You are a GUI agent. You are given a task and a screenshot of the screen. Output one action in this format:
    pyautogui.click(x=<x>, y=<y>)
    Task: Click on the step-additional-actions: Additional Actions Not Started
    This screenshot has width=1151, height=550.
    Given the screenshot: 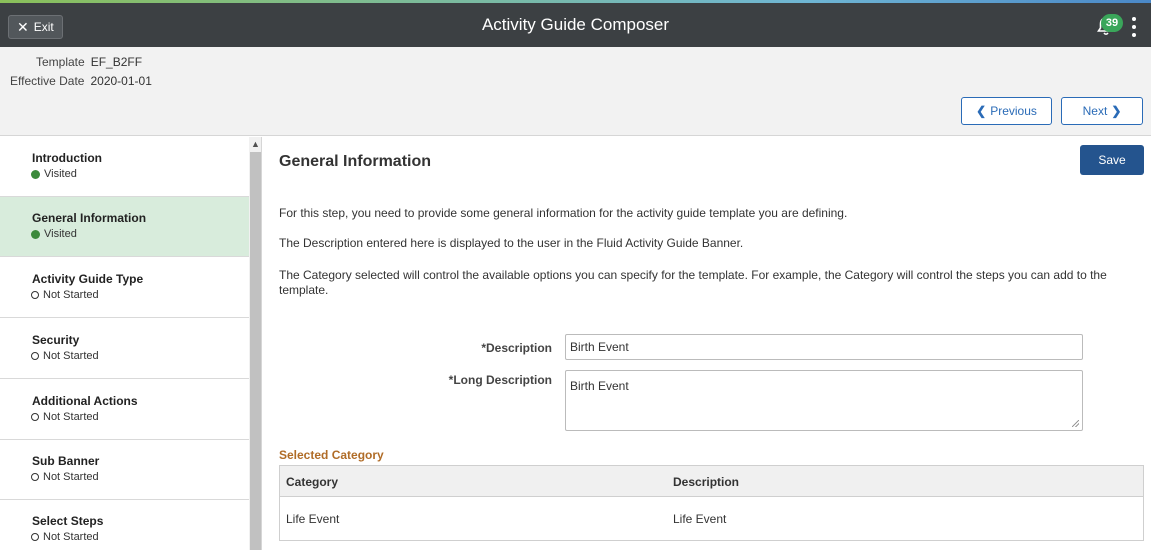 What is the action you would take?
    pyautogui.click(x=124, y=410)
    